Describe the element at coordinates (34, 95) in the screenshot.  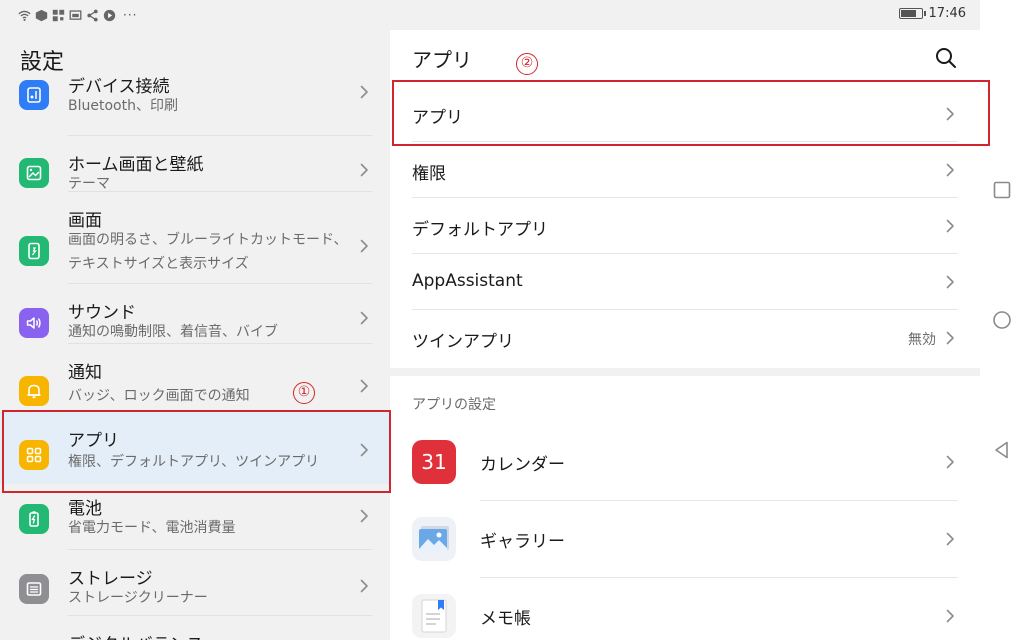
I see `device-connection-icon` at that location.